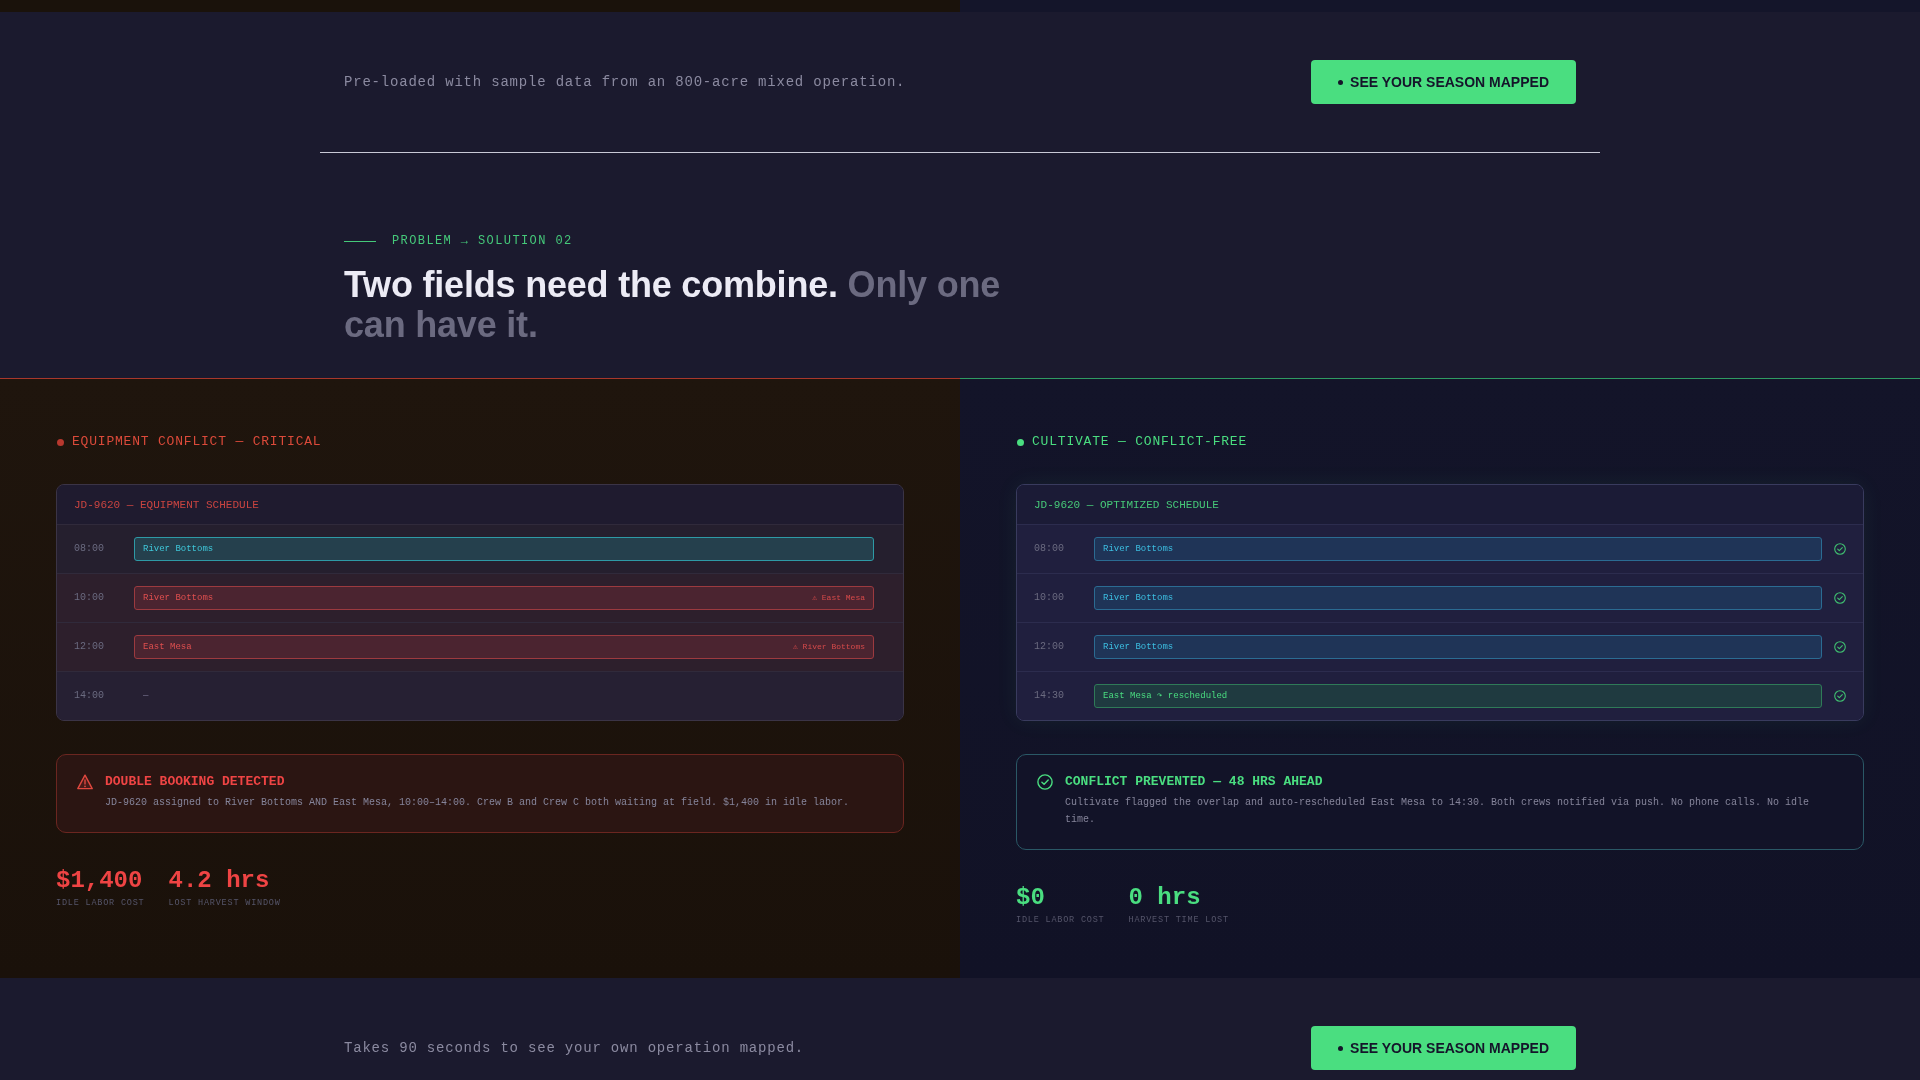  What do you see at coordinates (625, 82) in the screenshot?
I see `cta-text: Pre-loaded with sample data from an 800-acre mixed operation.` at bounding box center [625, 82].